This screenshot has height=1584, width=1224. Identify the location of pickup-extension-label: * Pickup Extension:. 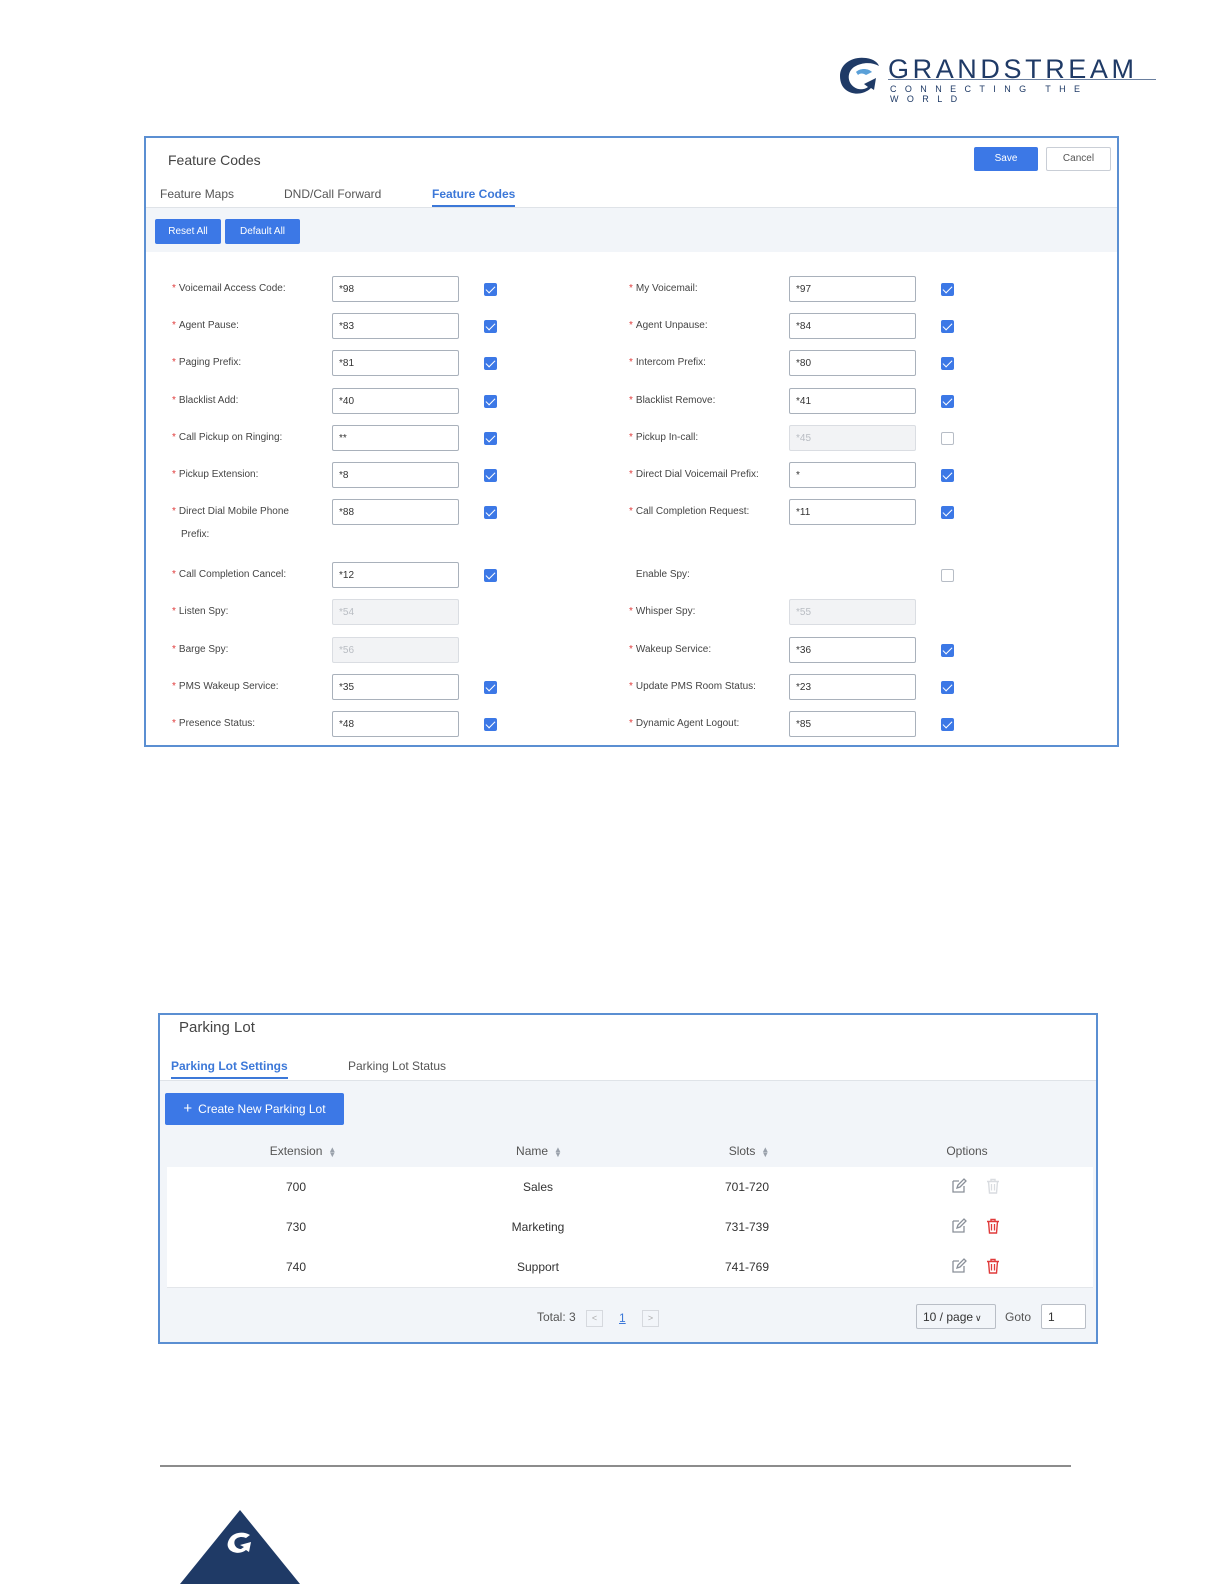
(215, 474).